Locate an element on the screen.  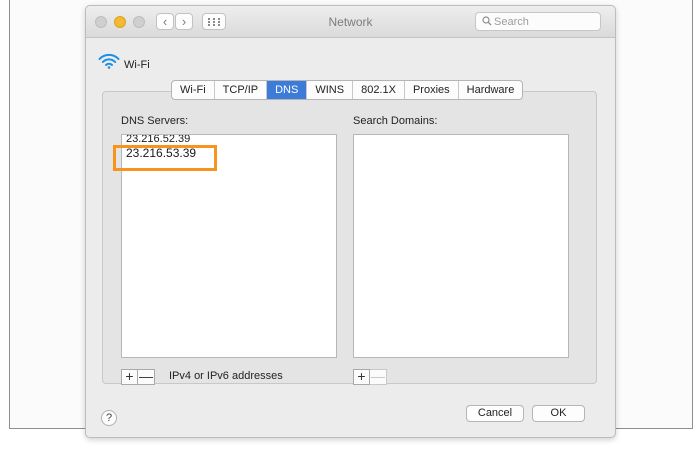
dns-servers-label: DNS Servers: is located at coordinates (155, 121).